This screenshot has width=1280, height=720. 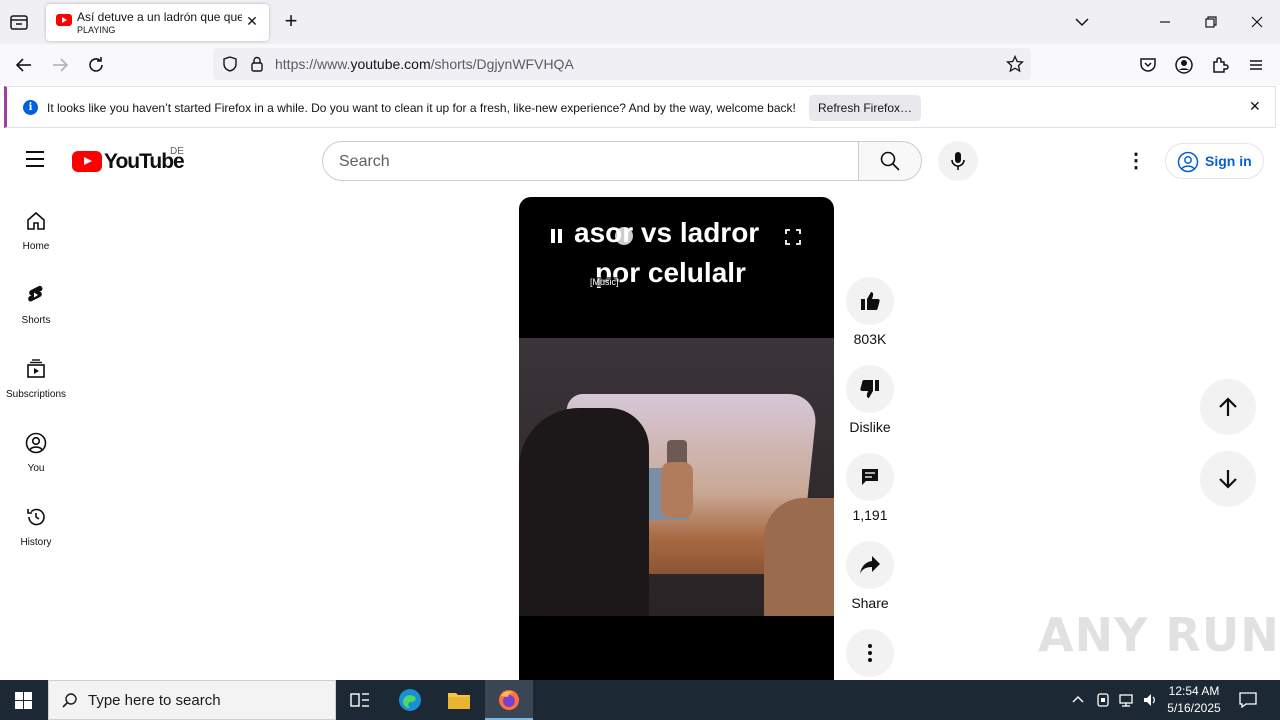 What do you see at coordinates (1257, 22) in the screenshot?
I see `close-window-icon` at bounding box center [1257, 22].